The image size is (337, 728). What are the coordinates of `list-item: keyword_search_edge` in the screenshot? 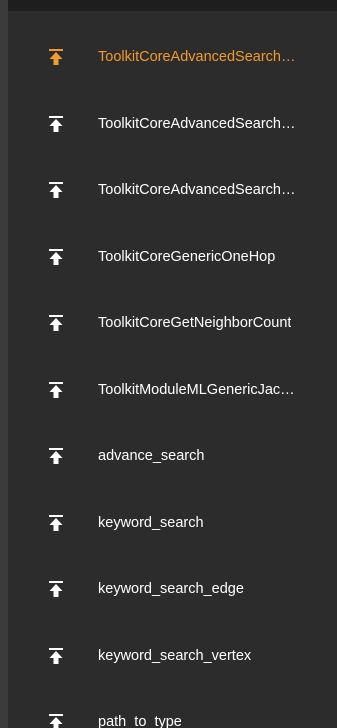 It's located at (172, 589).